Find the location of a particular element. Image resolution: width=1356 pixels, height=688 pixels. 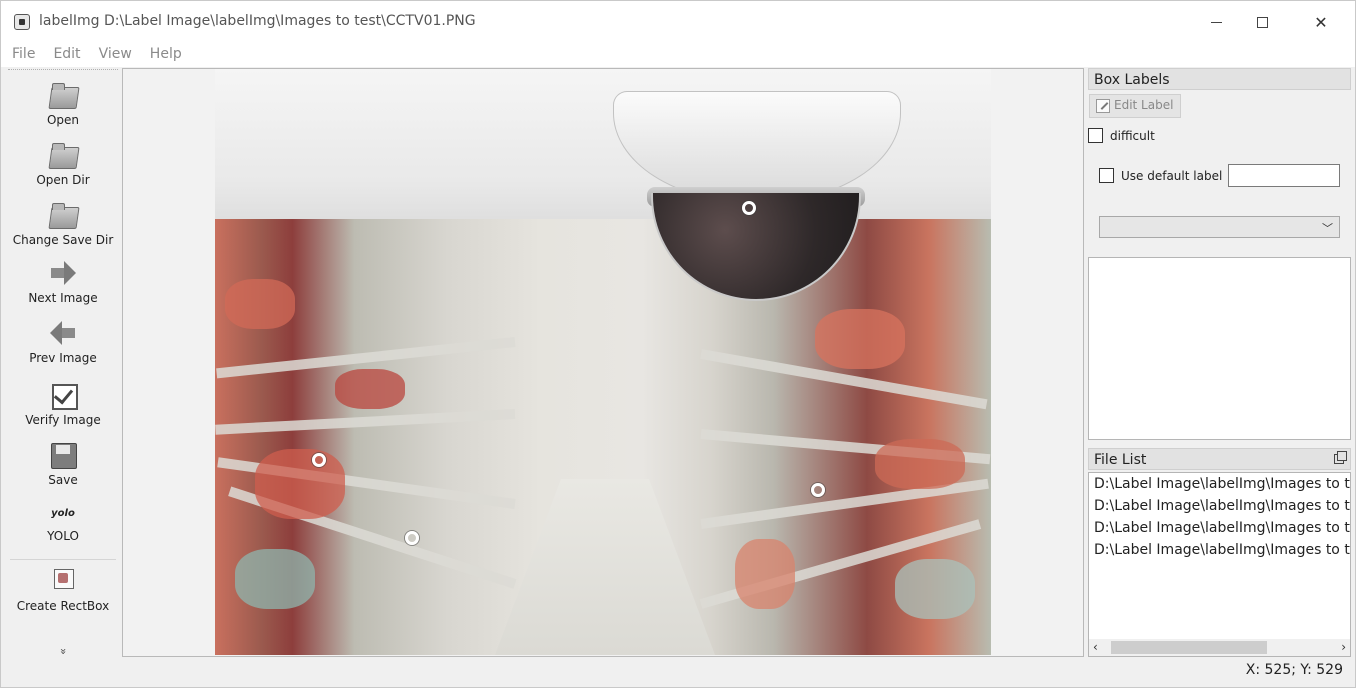

open-dir-label: Open Dir is located at coordinates (63, 180).